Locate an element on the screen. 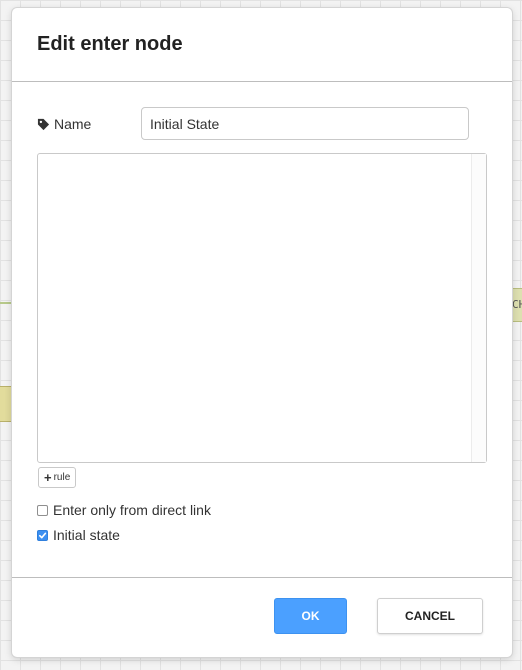  ok-button: OK is located at coordinates (310, 616).